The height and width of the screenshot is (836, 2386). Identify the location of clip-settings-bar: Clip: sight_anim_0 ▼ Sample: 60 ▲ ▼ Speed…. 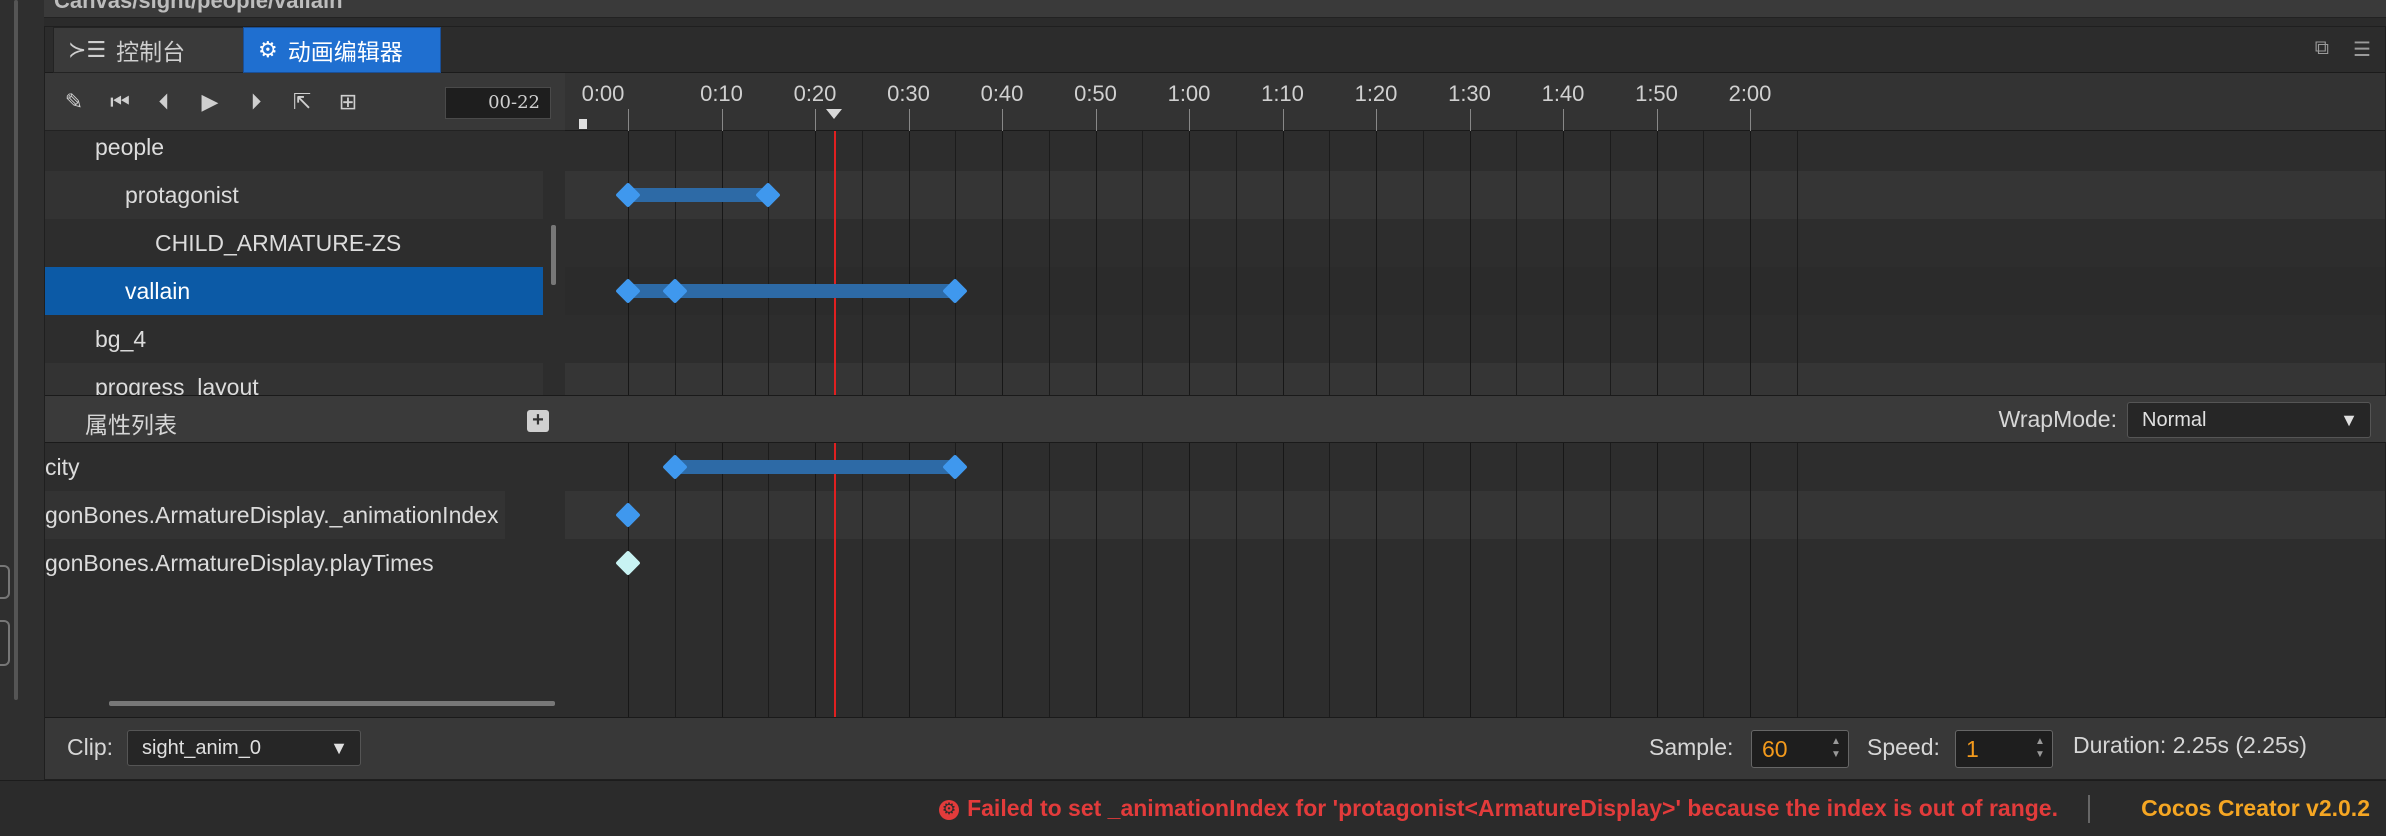
(1215, 748).